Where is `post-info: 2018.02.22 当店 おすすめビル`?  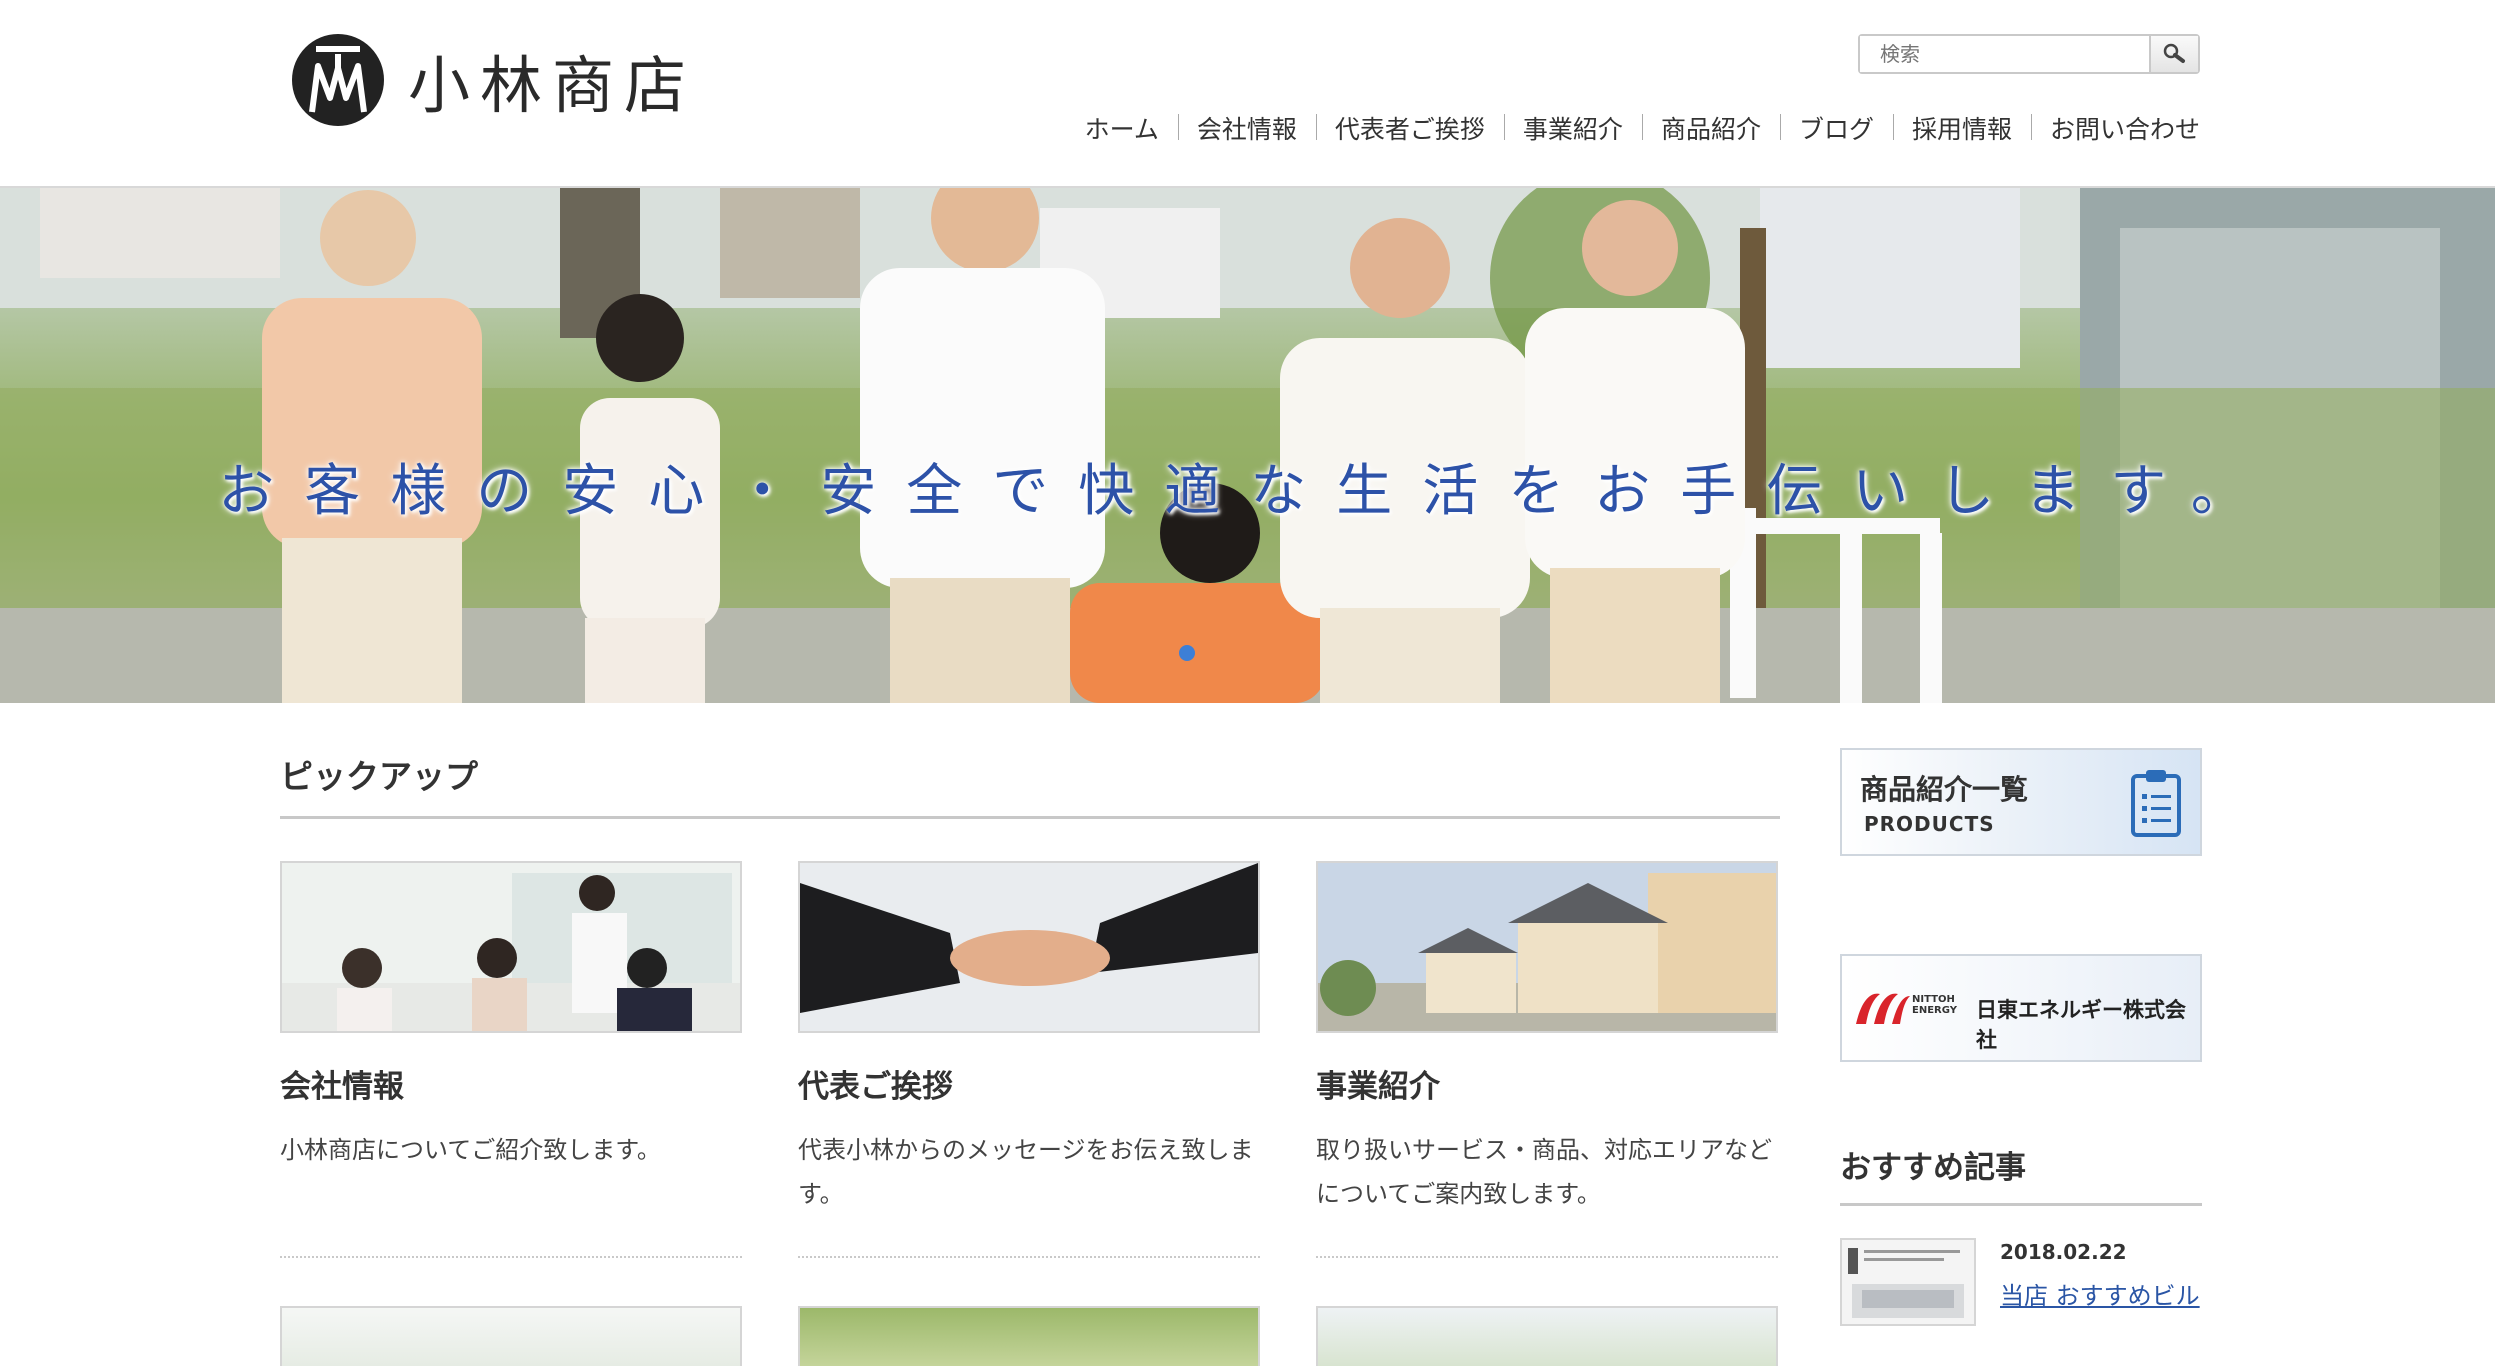
post-info: 2018.02.22 当店 おすすめビル is located at coordinates (2100, 1282).